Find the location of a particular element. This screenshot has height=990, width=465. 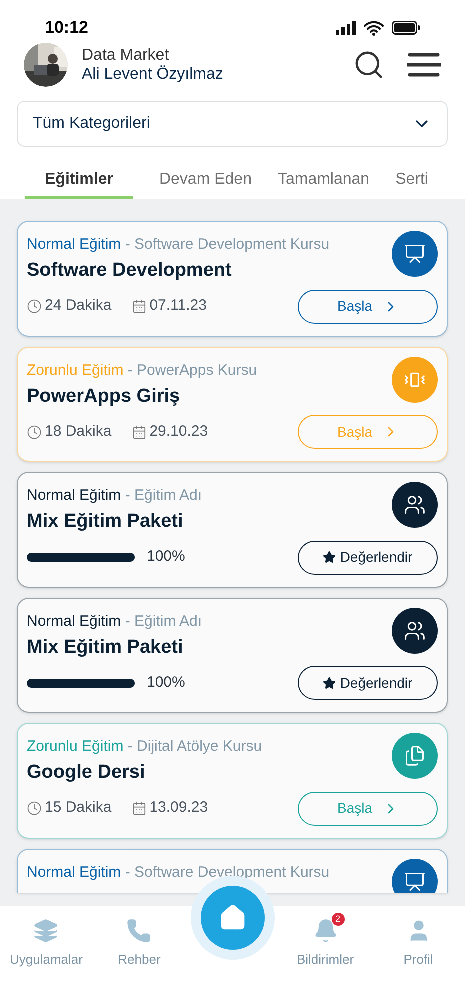

nav-item: Rehber is located at coordinates (139, 941).